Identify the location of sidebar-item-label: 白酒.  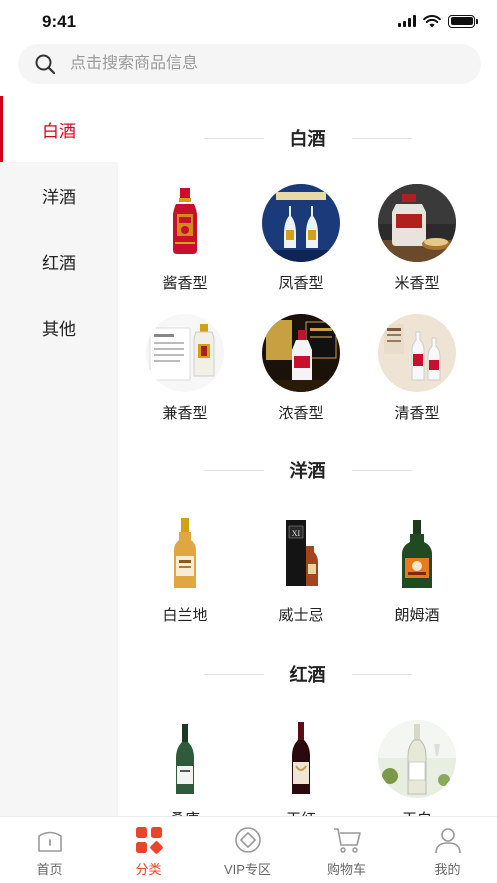
(59, 131).